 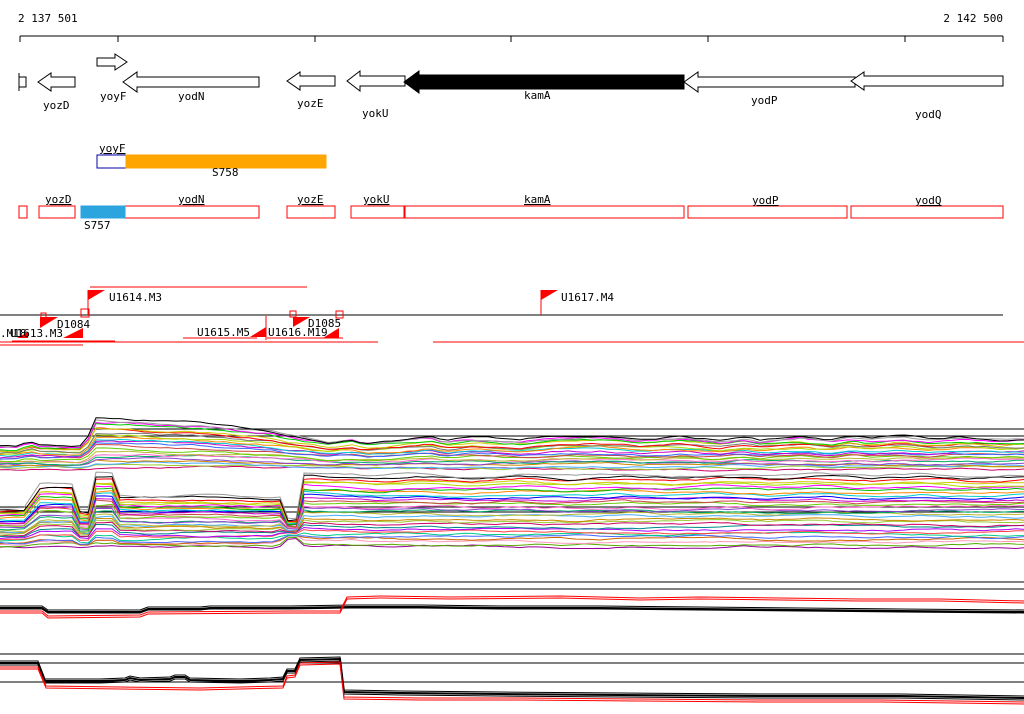 I want to click on segment-S757-box, so click(x=103, y=212).